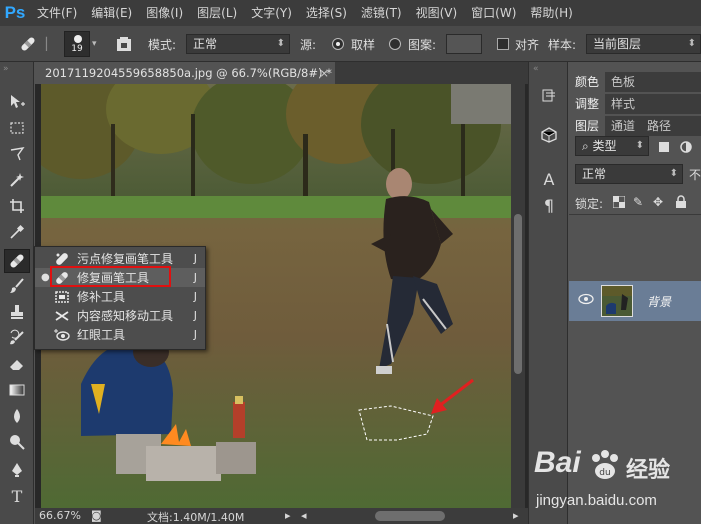  What do you see at coordinates (6, 69) in the screenshot?
I see `panel-collapse-icon: »` at bounding box center [6, 69].